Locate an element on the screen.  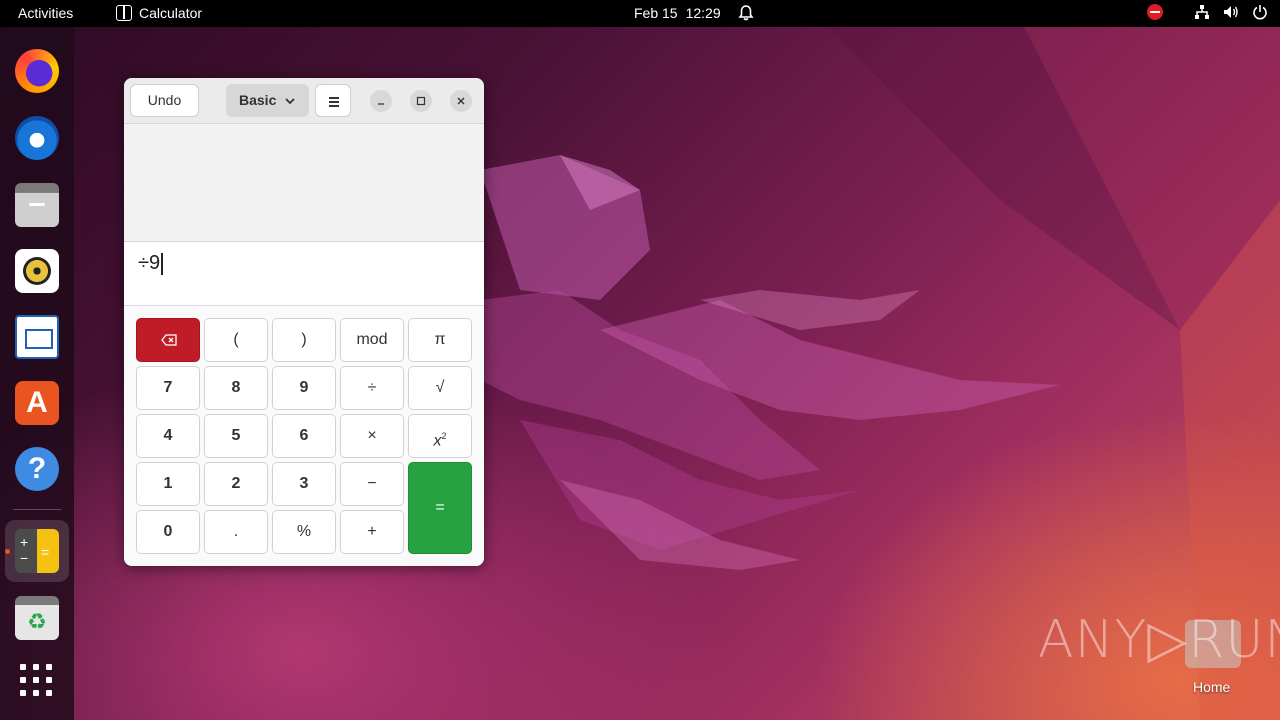
header-bar: Undo Basic is located at coordinates (304, 101).